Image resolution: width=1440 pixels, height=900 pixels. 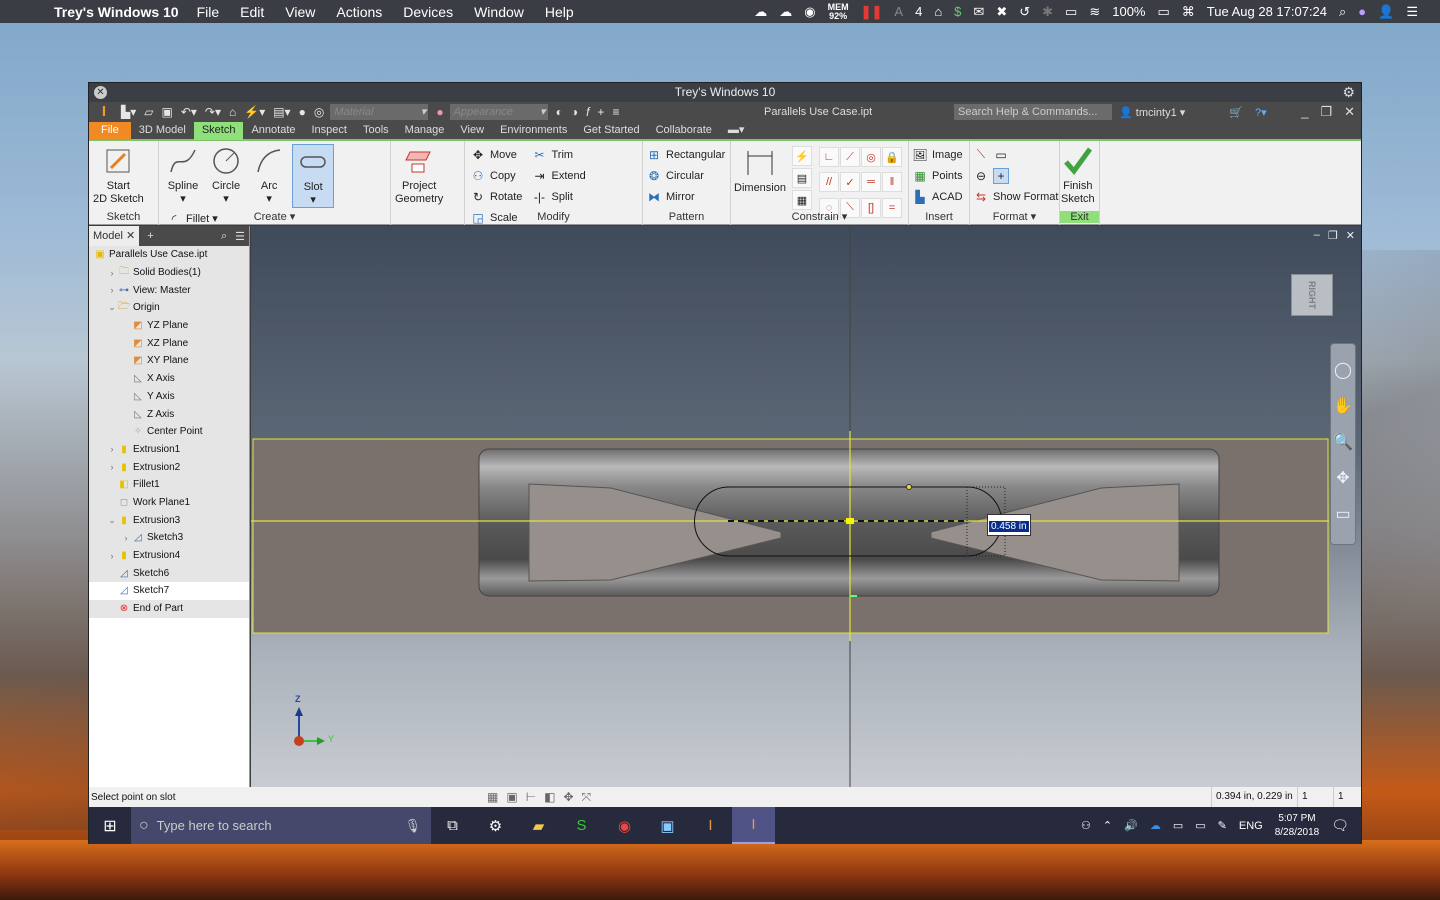 What do you see at coordinates (1386, 12) in the screenshot?
I see `user-icon: 👤` at bounding box center [1386, 12].